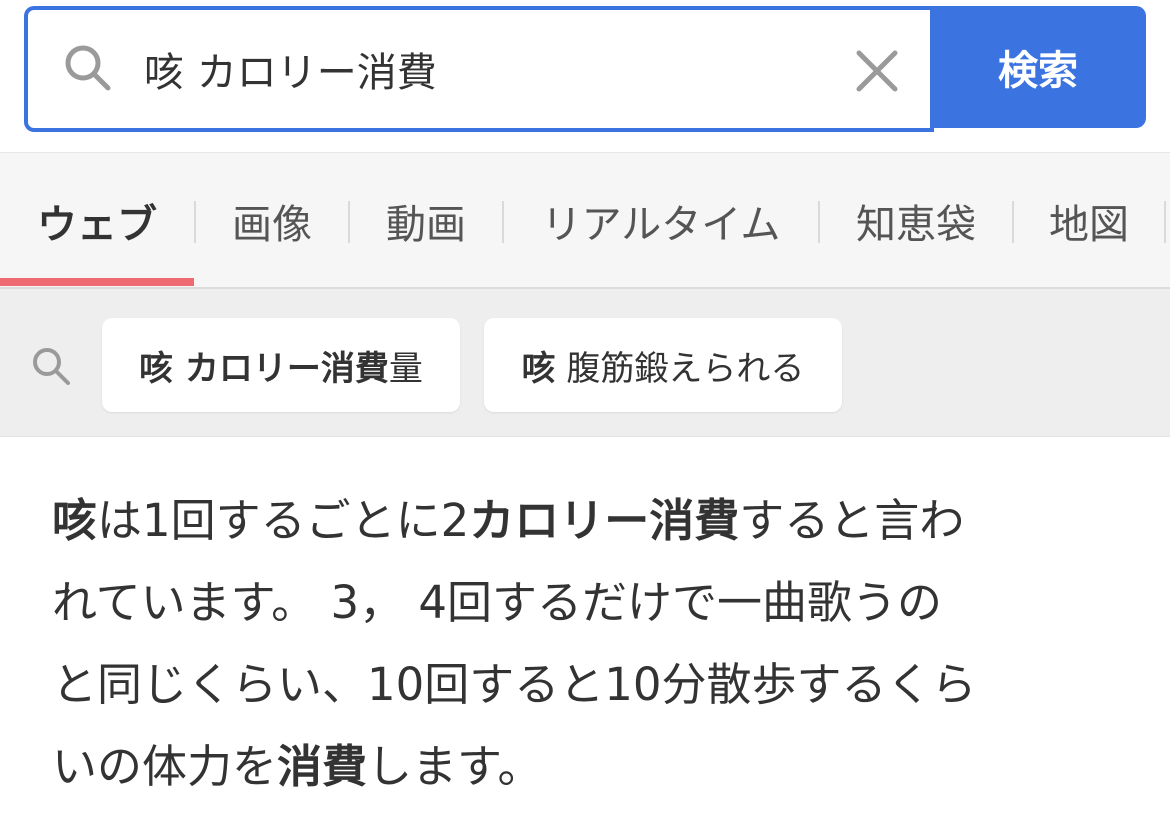  Describe the element at coordinates (426, 221) in the screenshot. I see `tab-videos: 動画` at that location.